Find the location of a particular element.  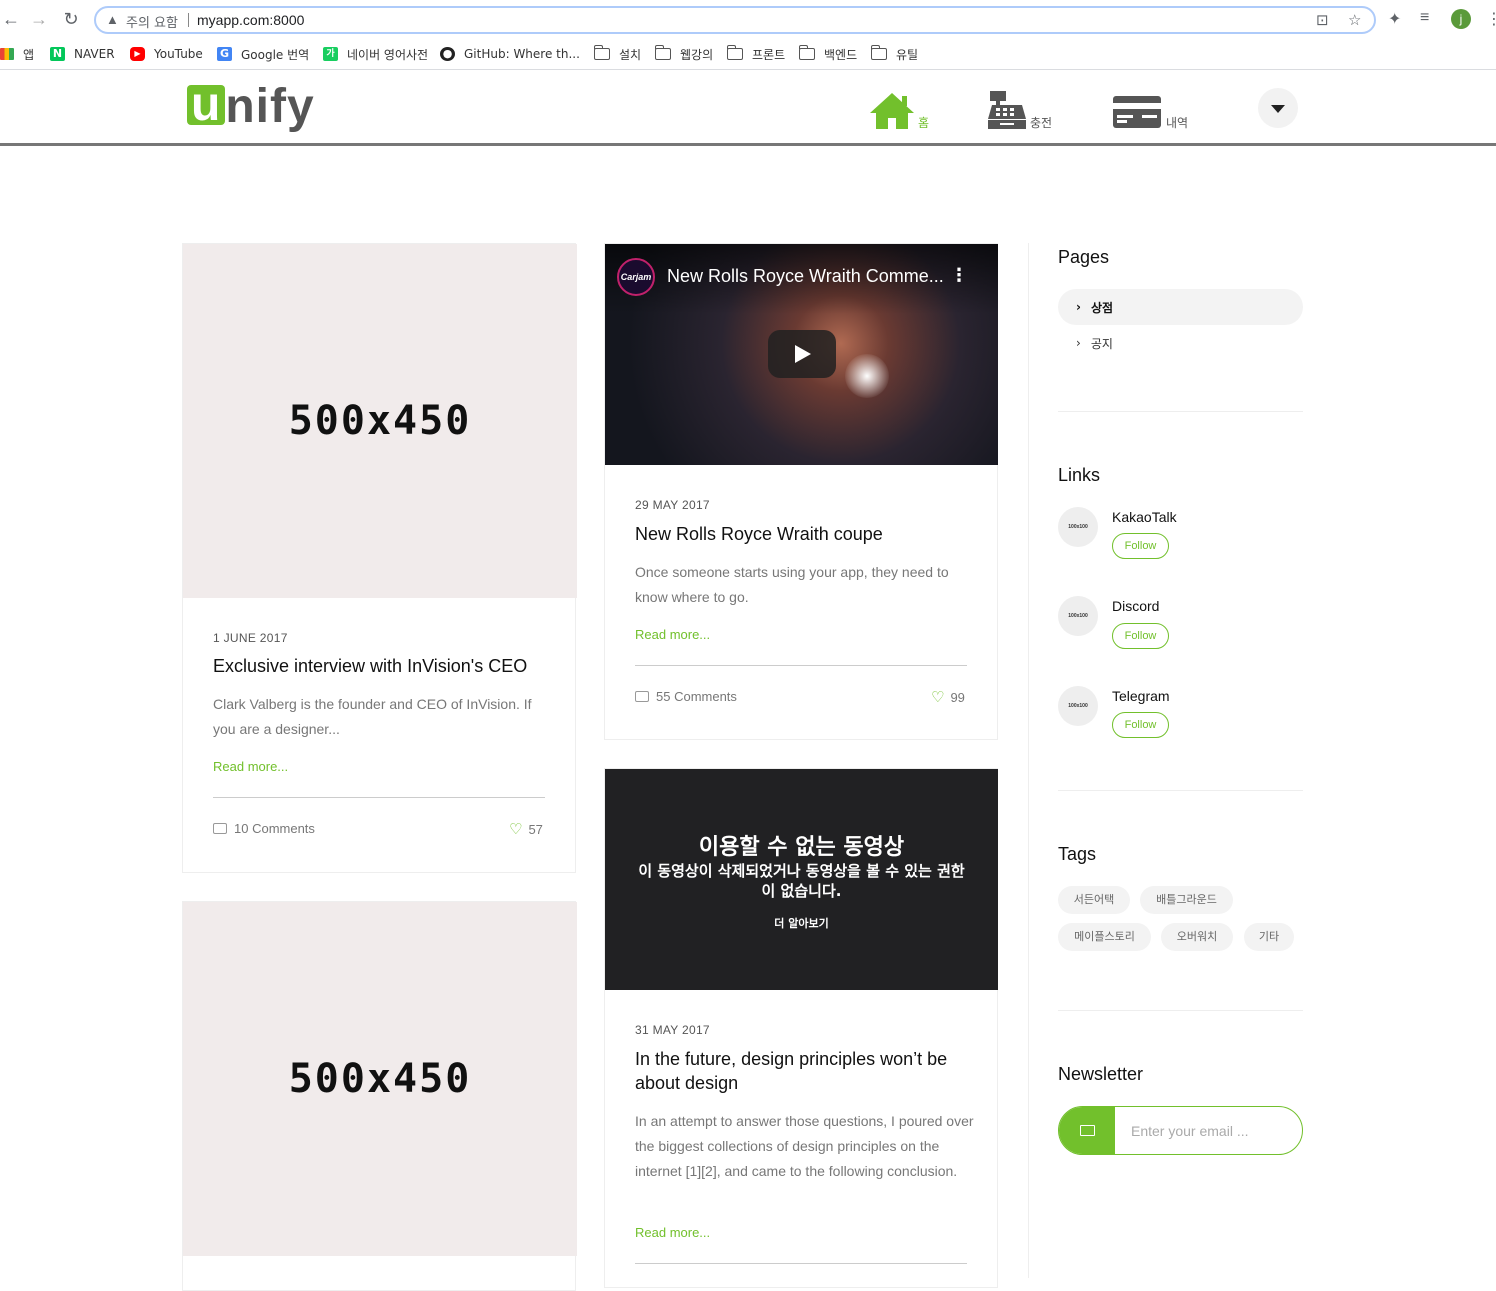

playlist-icon: ≡ is located at coordinates (1424, 18).